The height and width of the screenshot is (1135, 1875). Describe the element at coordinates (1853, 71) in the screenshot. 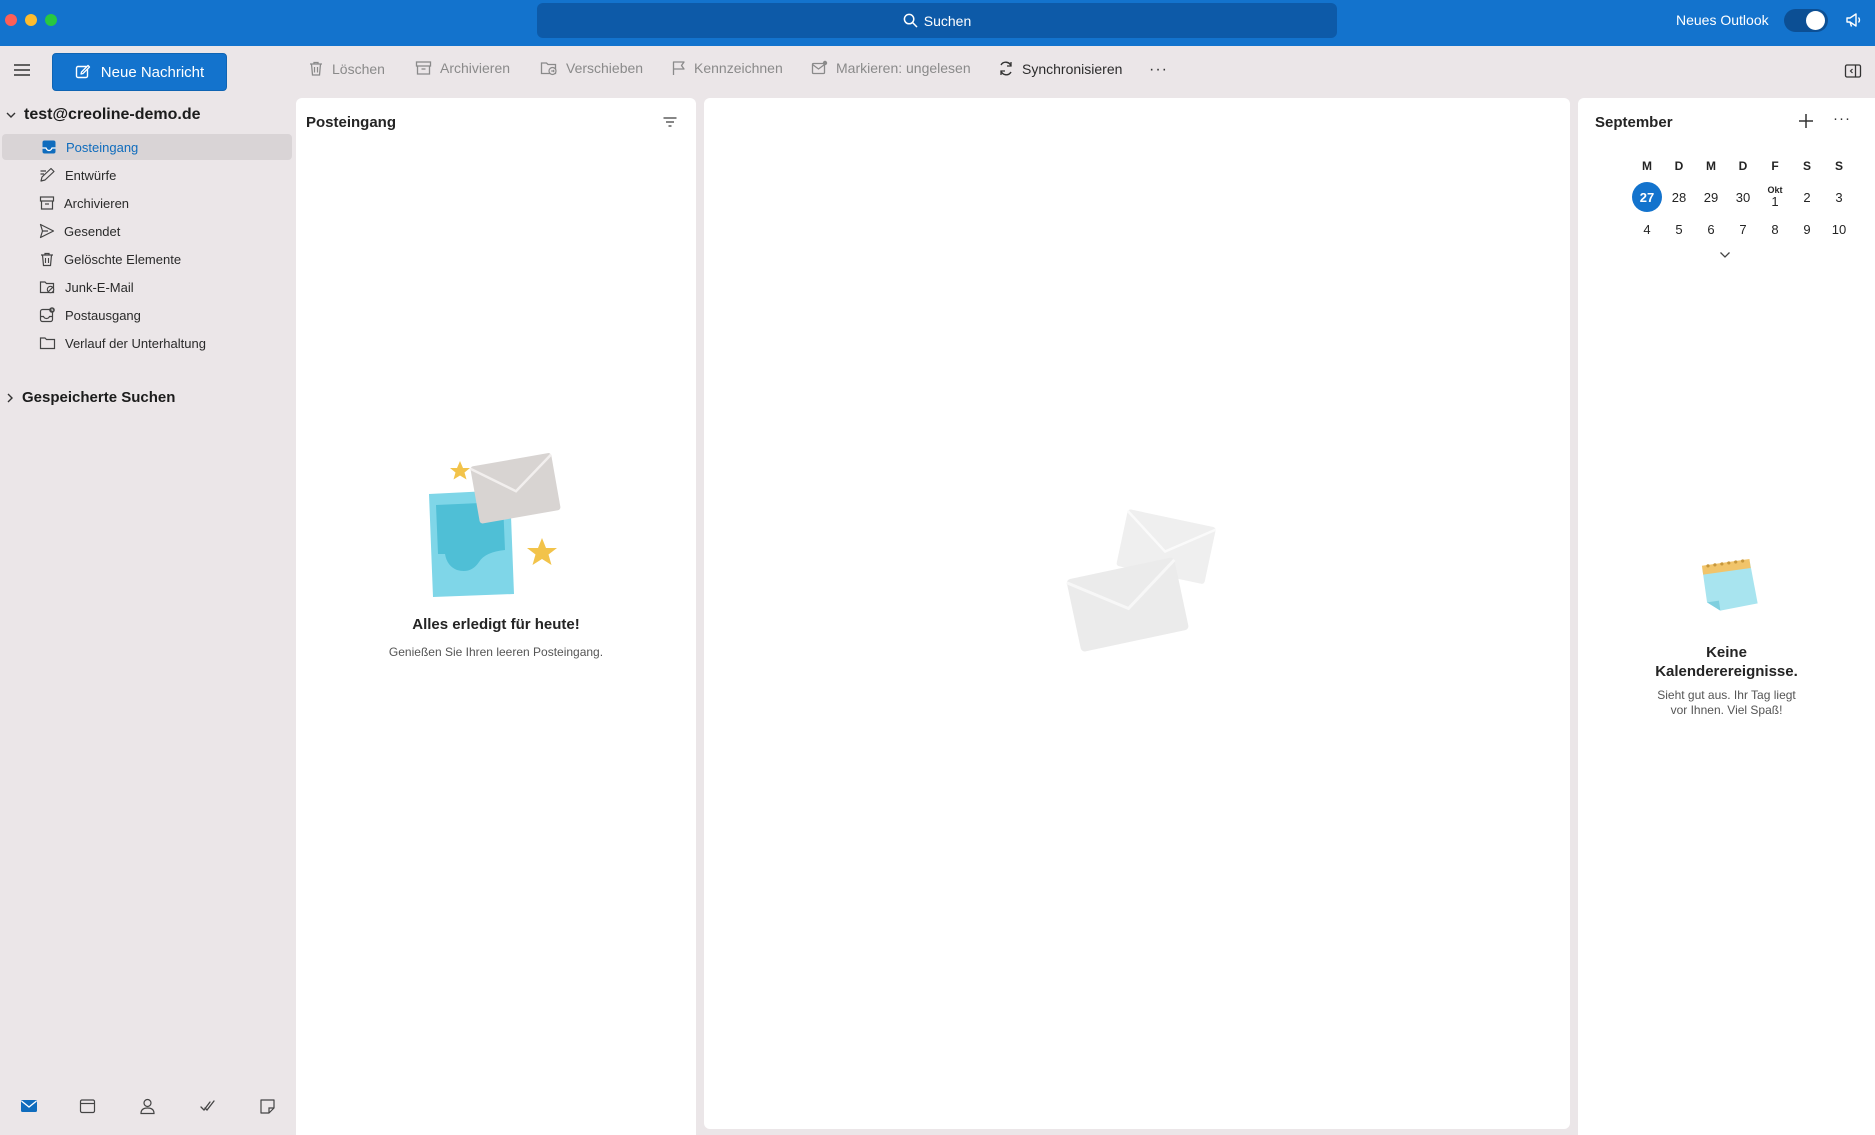

I see `panel-toggle-icon` at that location.